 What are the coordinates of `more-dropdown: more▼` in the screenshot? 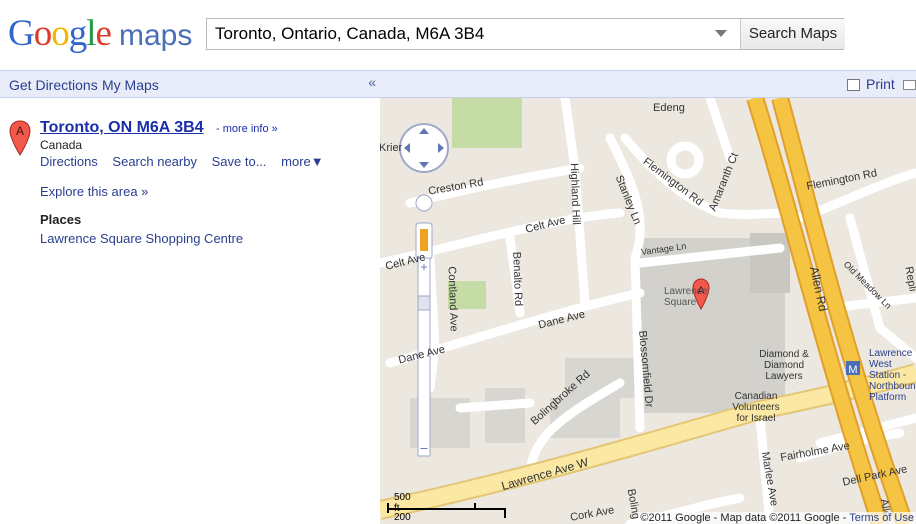 It's located at (302, 161).